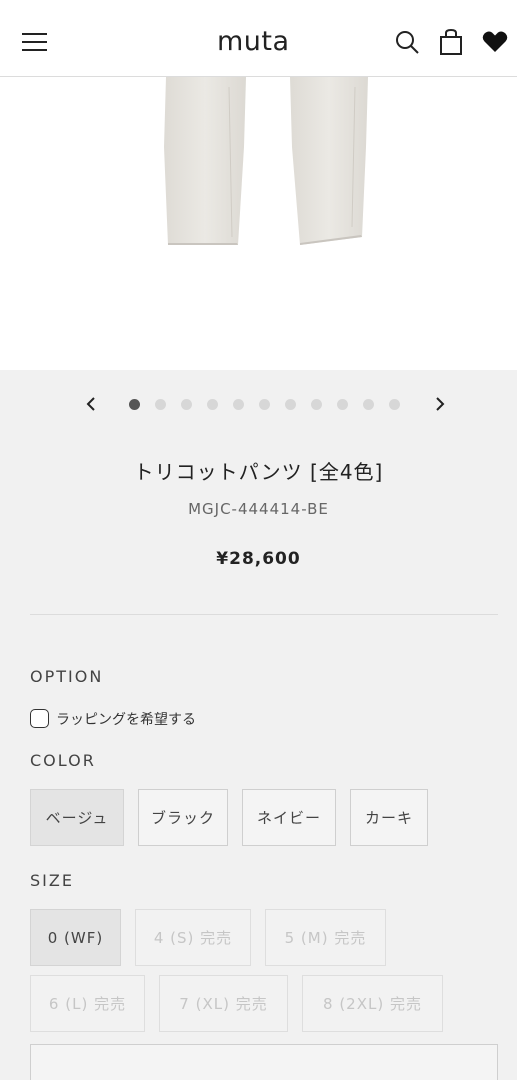  I want to click on size-heading: SIZE, so click(52, 880).